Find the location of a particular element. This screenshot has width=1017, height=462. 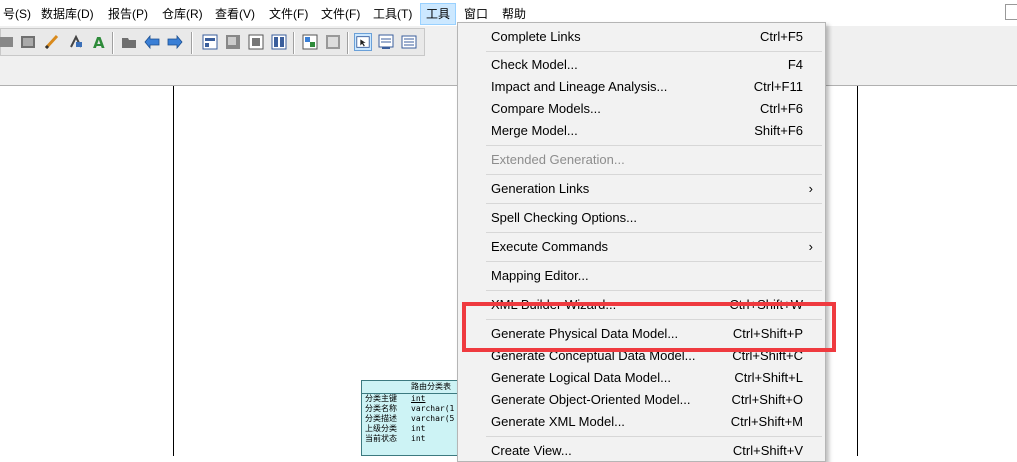

menu-item-create-view: Create View... Ctrl+Shift+V is located at coordinates (641, 451).